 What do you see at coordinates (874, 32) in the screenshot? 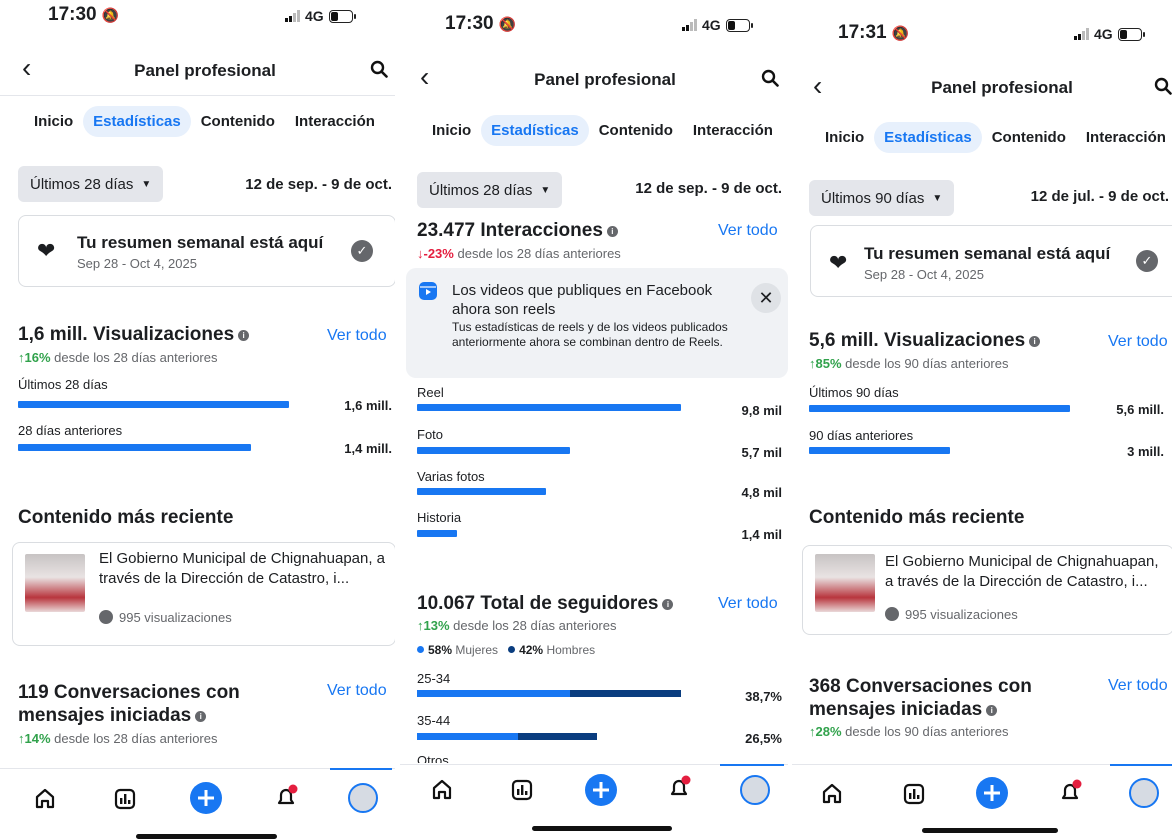
I see `status-time: 17:31 🔕` at bounding box center [874, 32].